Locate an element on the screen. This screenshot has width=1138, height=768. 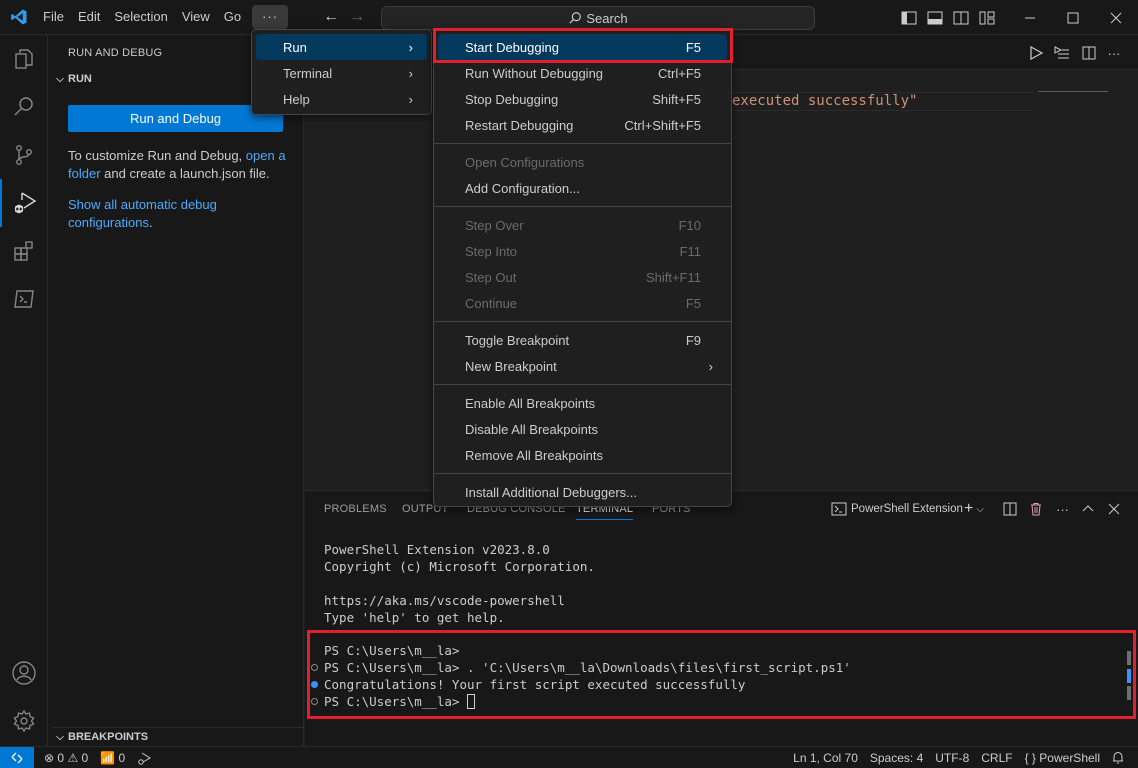
show-configs-text: Show all automatic debug configurations. is located at coordinates (180, 214).